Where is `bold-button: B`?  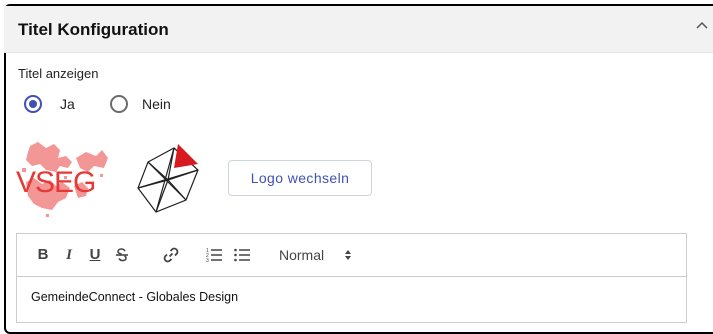 bold-button: B is located at coordinates (43, 255).